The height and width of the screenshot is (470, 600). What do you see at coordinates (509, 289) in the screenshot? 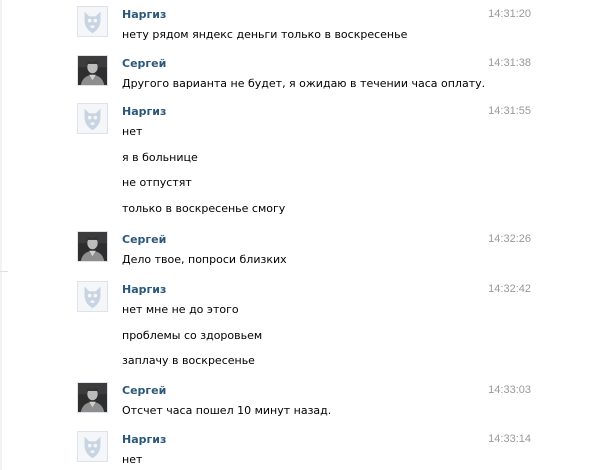
I see `message-time: 14:32:42` at bounding box center [509, 289].